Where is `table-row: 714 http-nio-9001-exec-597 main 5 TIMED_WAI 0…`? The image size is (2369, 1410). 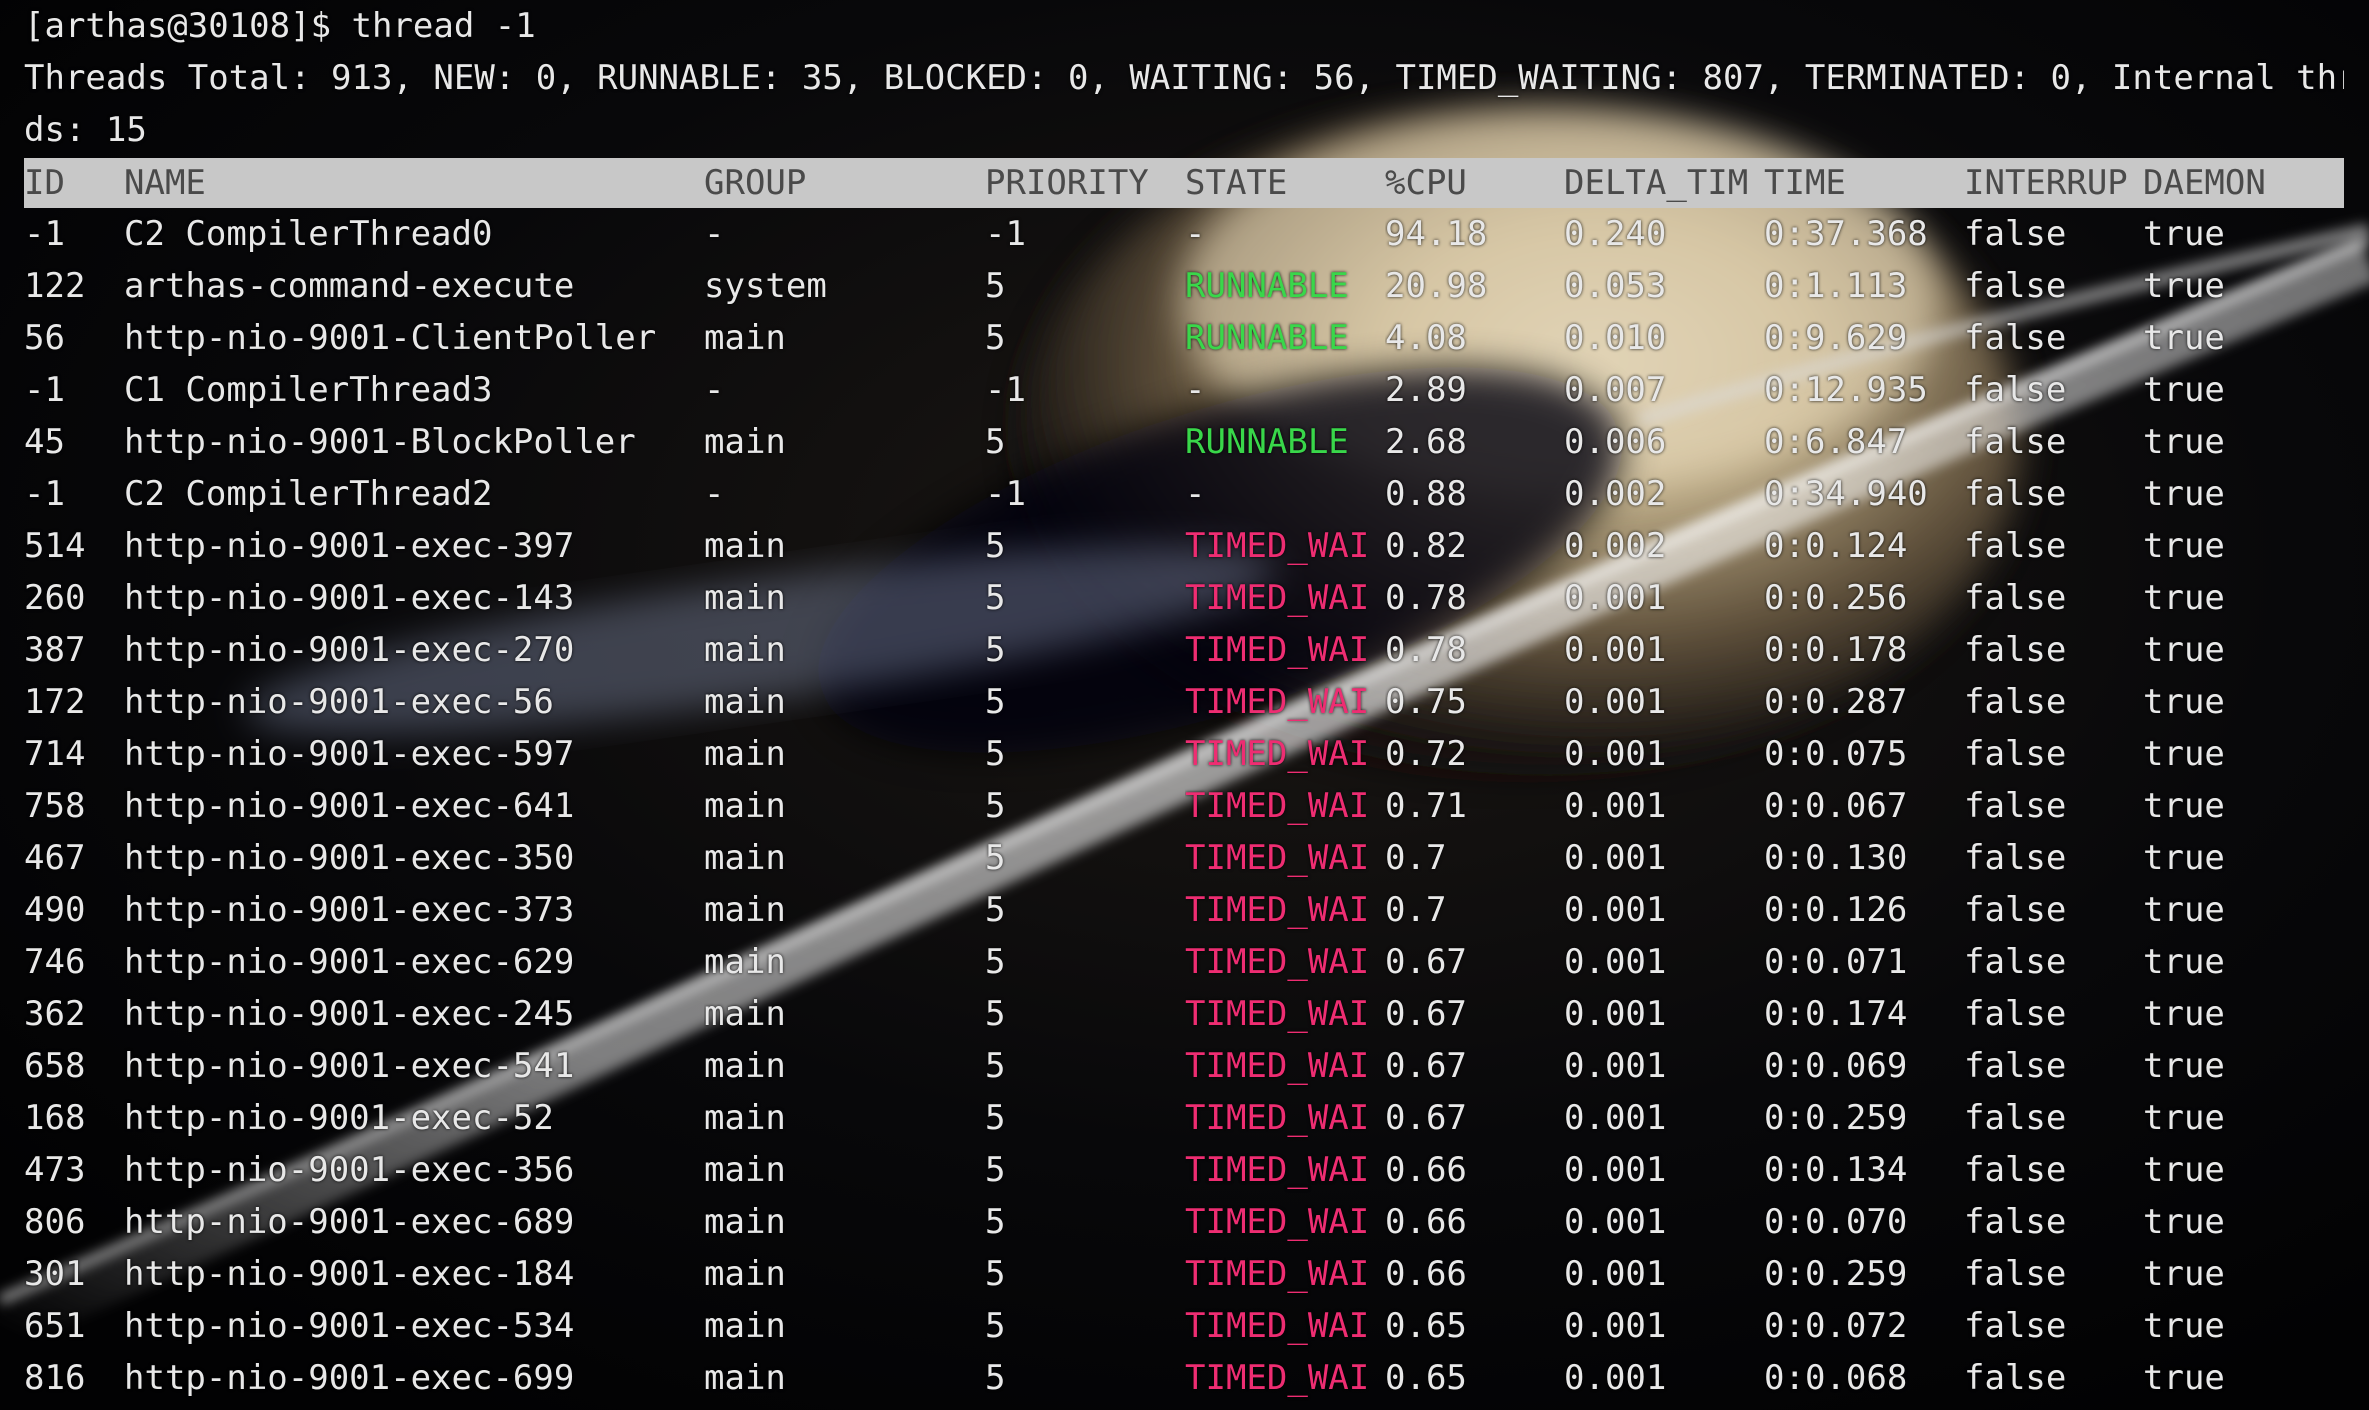
table-row: 714 http-nio-9001-exec-597 main 5 TIMED_WAI 0… is located at coordinates (1184, 754).